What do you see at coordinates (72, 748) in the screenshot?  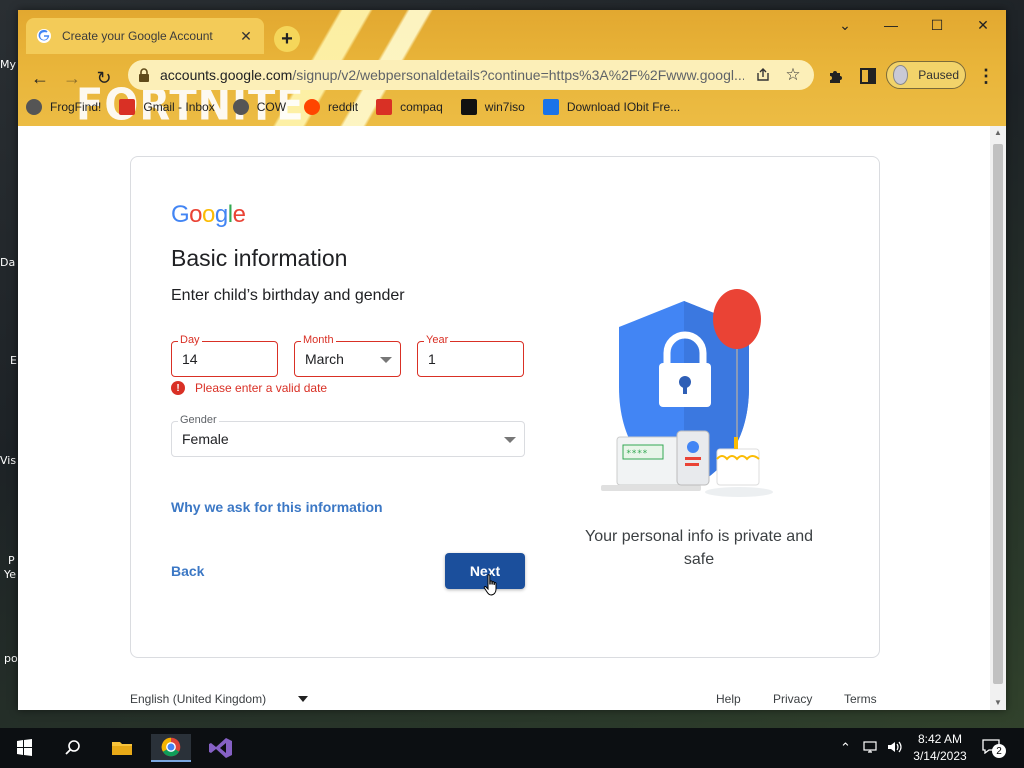 I see `search-icon` at bounding box center [72, 748].